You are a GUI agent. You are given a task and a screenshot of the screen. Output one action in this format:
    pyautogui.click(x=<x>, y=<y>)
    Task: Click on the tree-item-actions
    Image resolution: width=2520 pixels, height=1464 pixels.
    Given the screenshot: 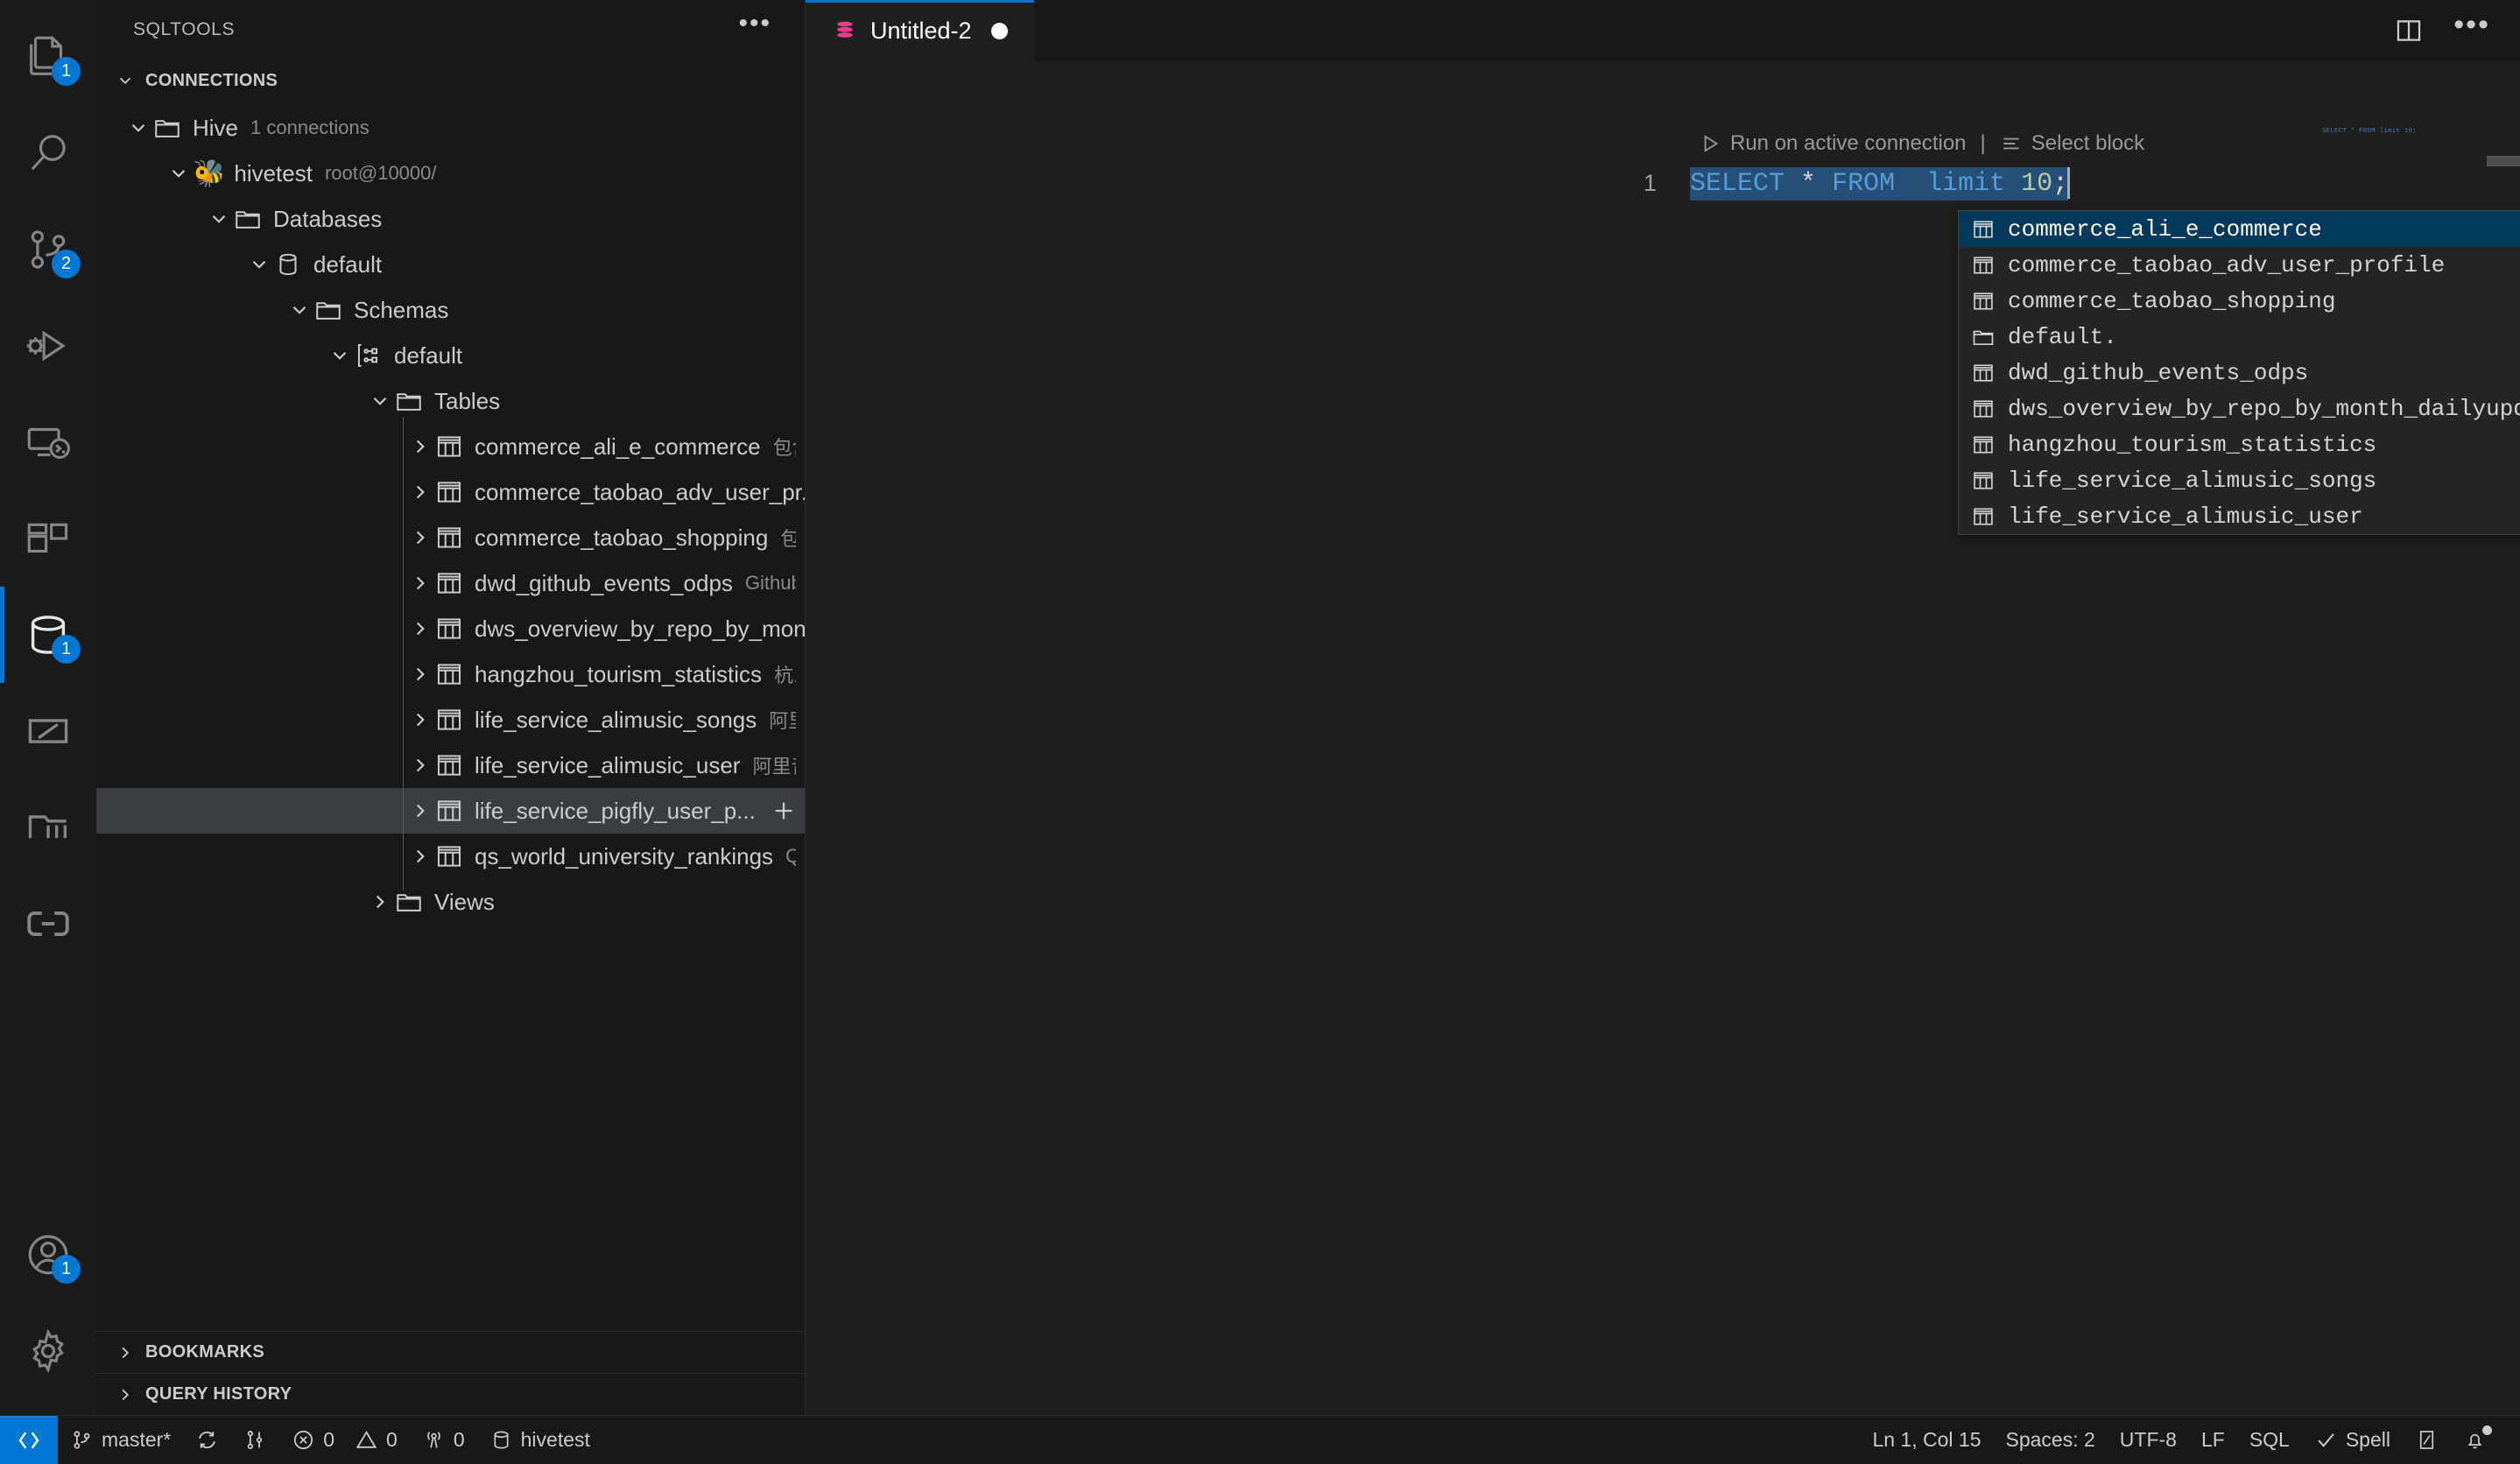 What is the action you would take?
    pyautogui.click(x=787, y=811)
    